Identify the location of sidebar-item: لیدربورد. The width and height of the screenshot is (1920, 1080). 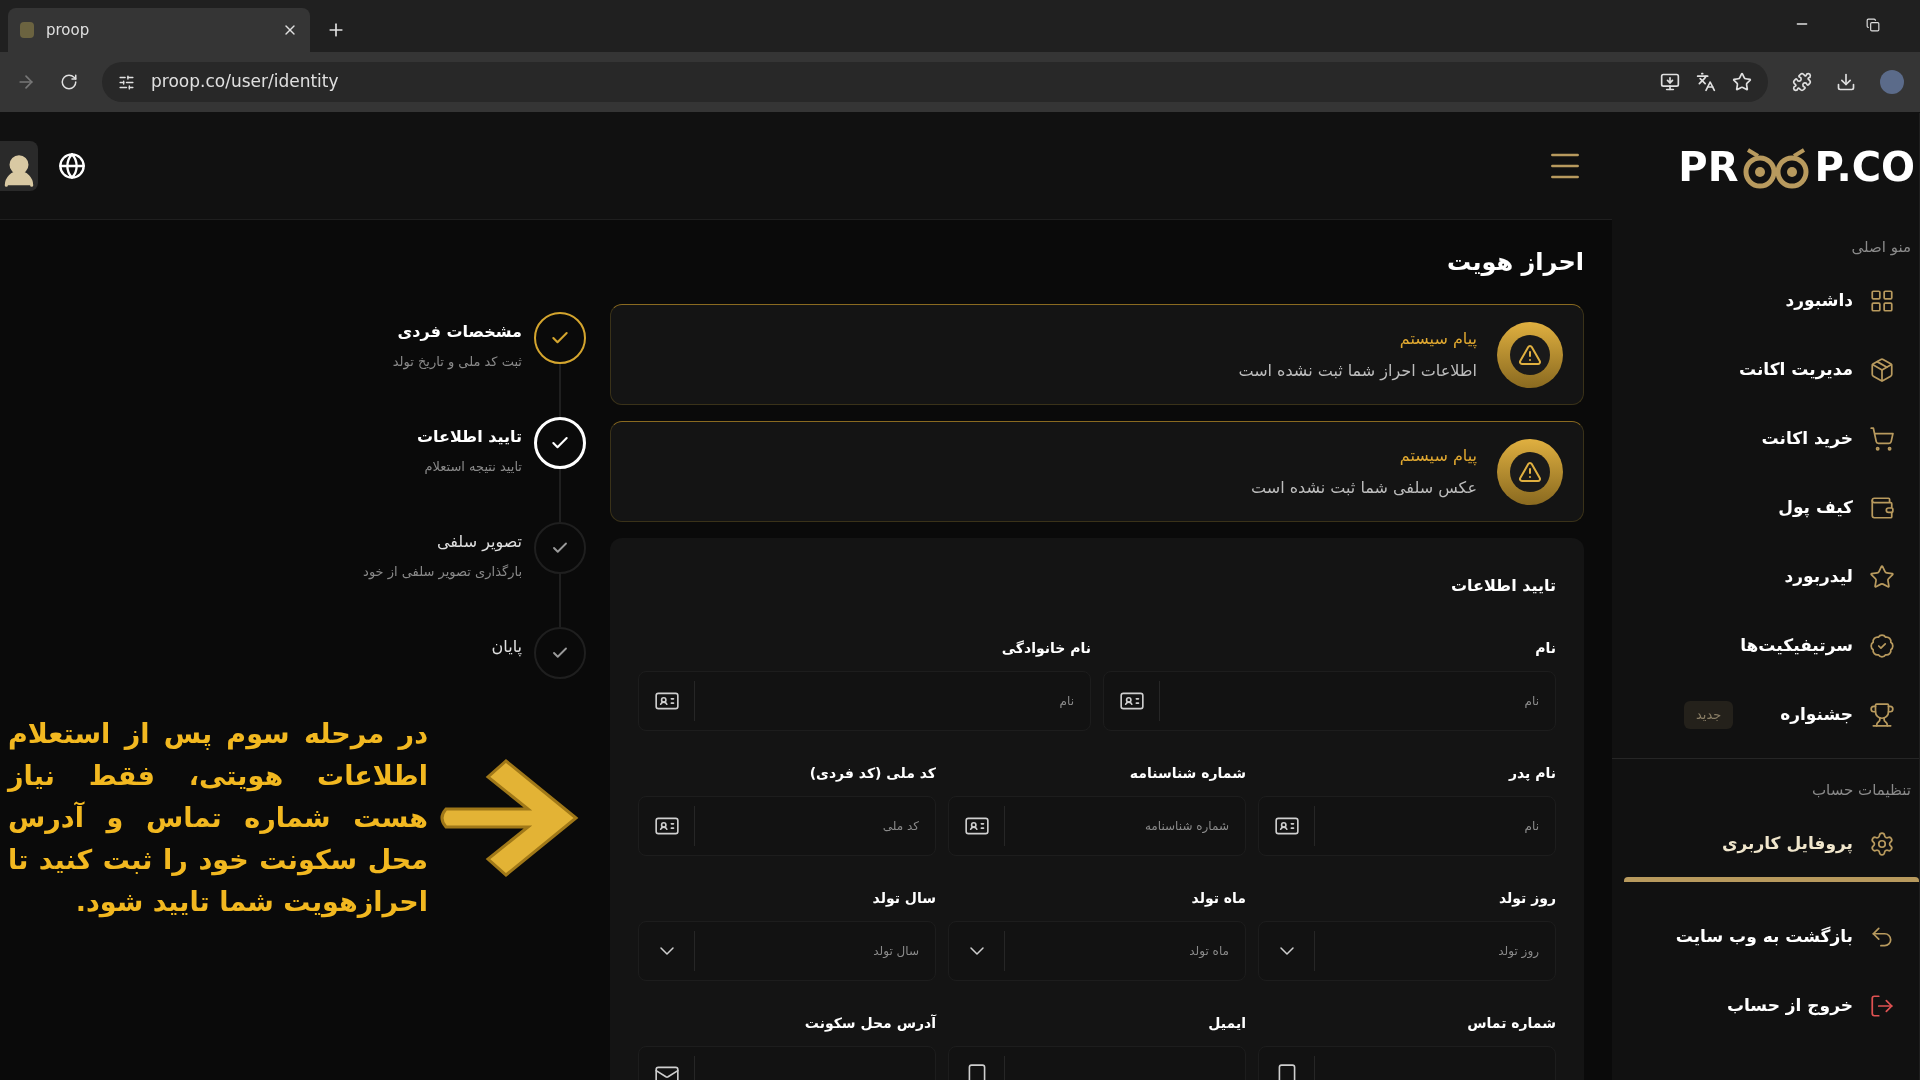
(1765, 577).